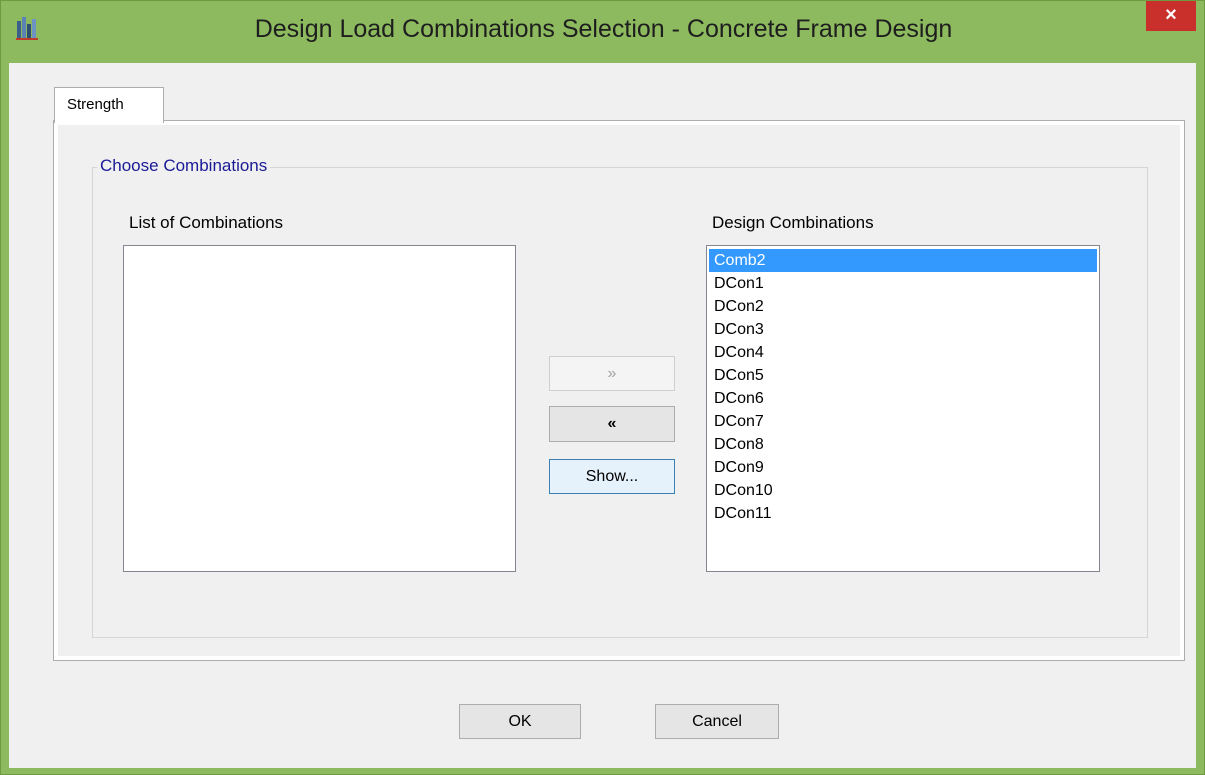 This screenshot has width=1205, height=775. I want to click on remove-combination-button: «, so click(612, 424).